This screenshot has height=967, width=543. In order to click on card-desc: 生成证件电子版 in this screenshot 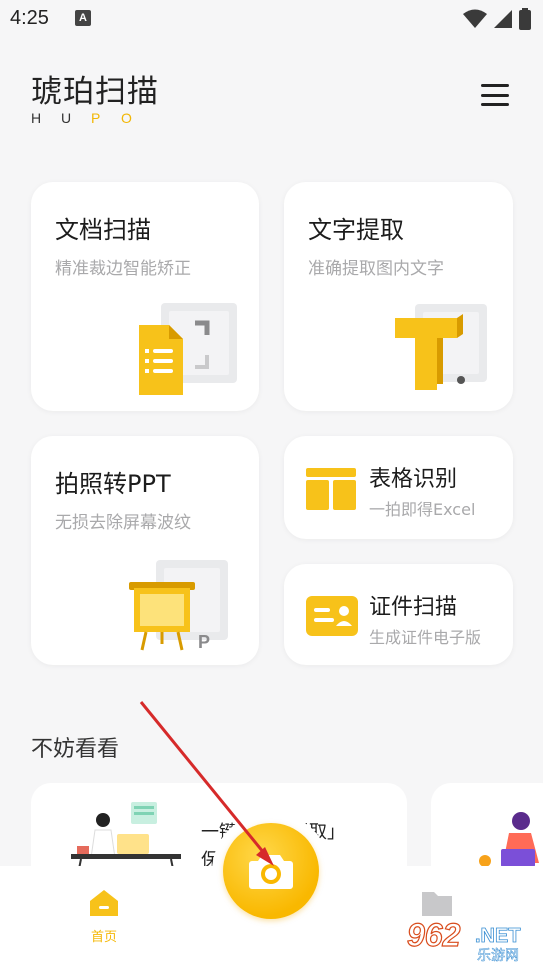, I will do `click(425, 637)`.